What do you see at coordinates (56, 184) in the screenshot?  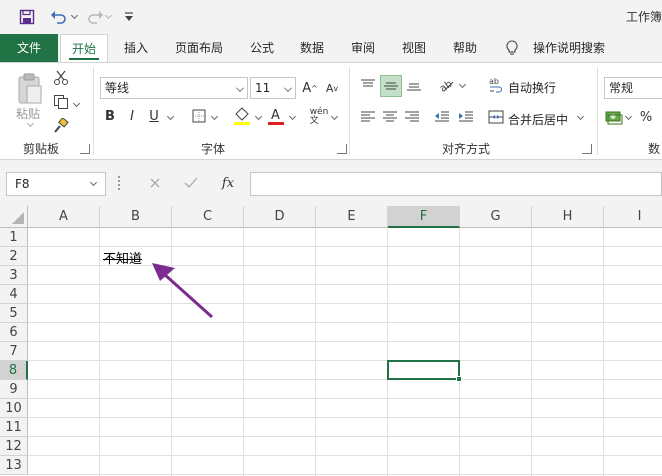 I see `name-box: F8` at bounding box center [56, 184].